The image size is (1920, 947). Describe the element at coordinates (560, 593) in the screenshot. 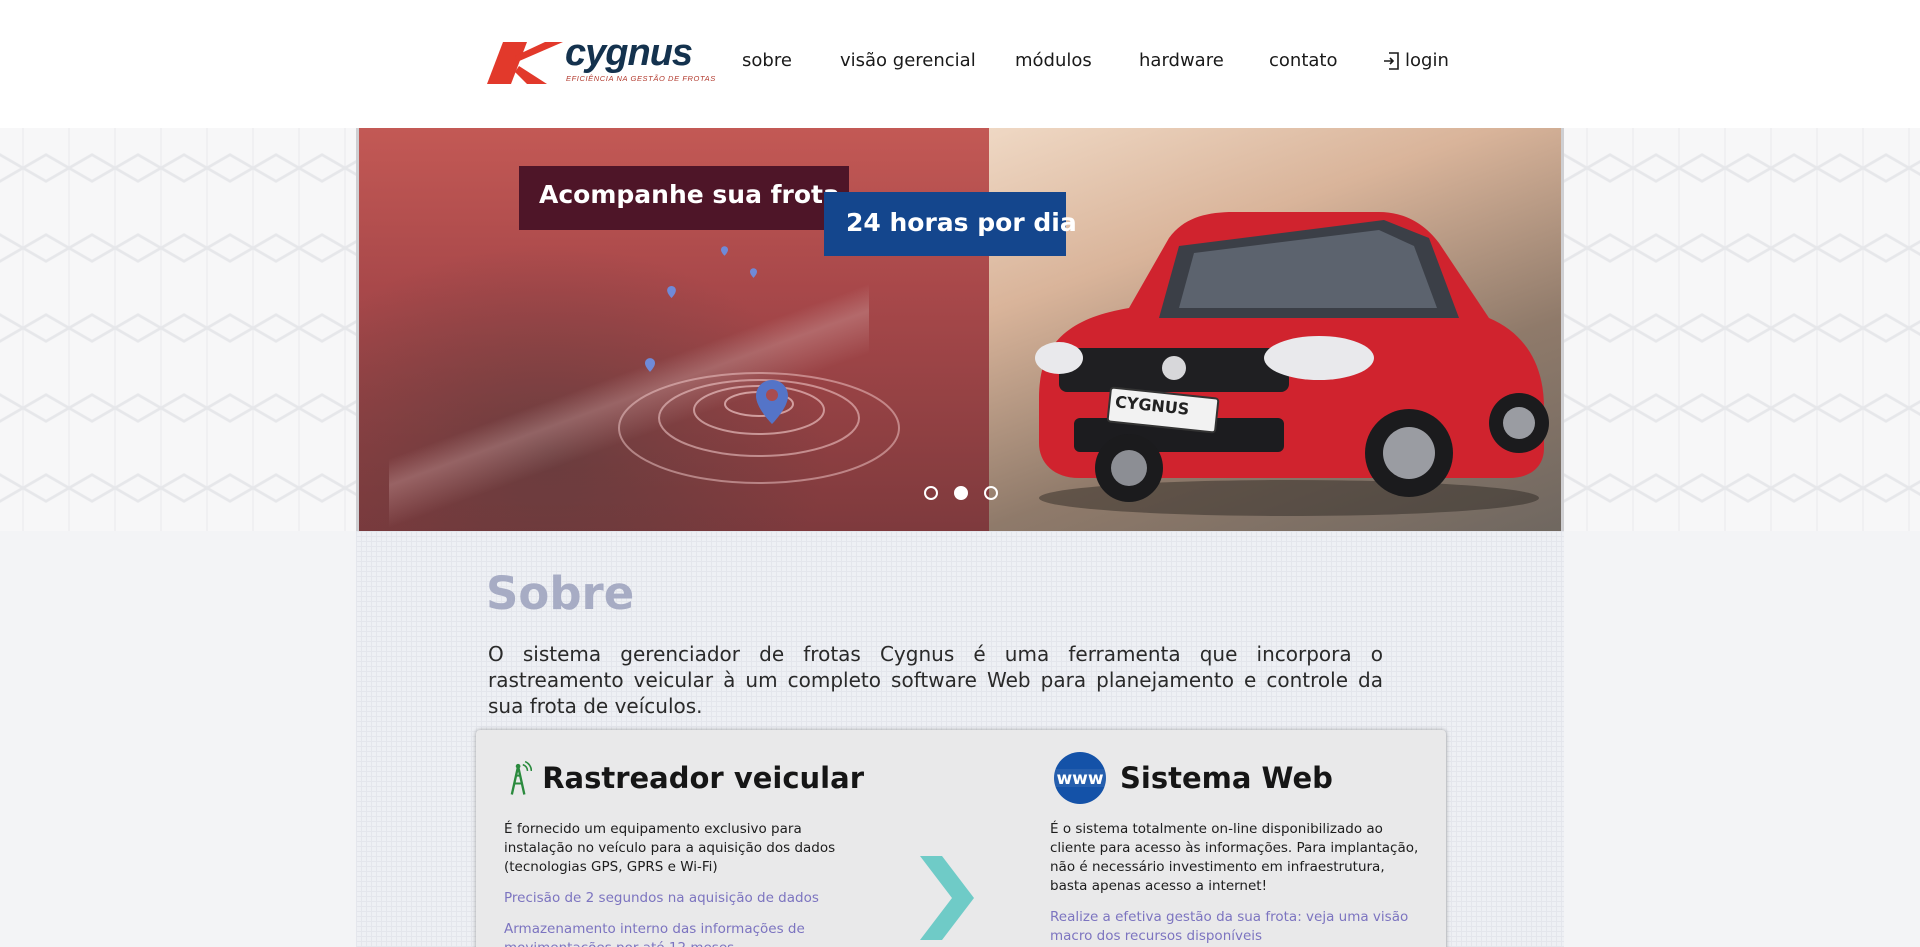

I see `section-title: Sobre` at that location.